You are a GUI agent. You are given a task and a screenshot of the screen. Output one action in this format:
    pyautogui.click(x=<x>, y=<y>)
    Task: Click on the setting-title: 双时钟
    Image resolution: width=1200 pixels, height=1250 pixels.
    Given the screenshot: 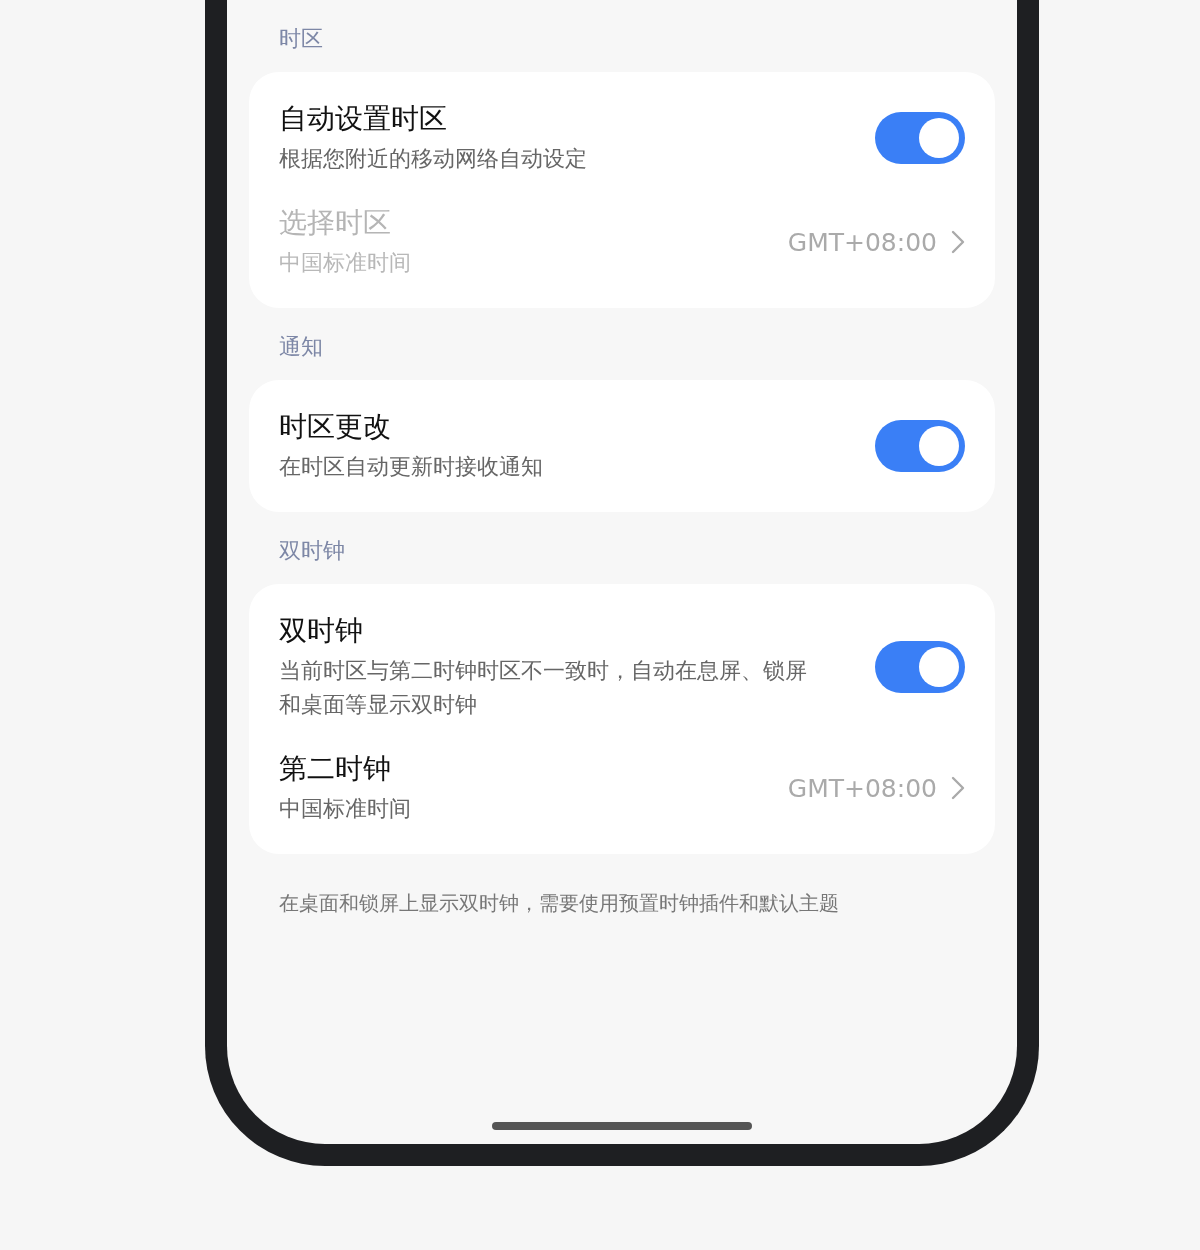 What is the action you would take?
    pyautogui.click(x=321, y=631)
    